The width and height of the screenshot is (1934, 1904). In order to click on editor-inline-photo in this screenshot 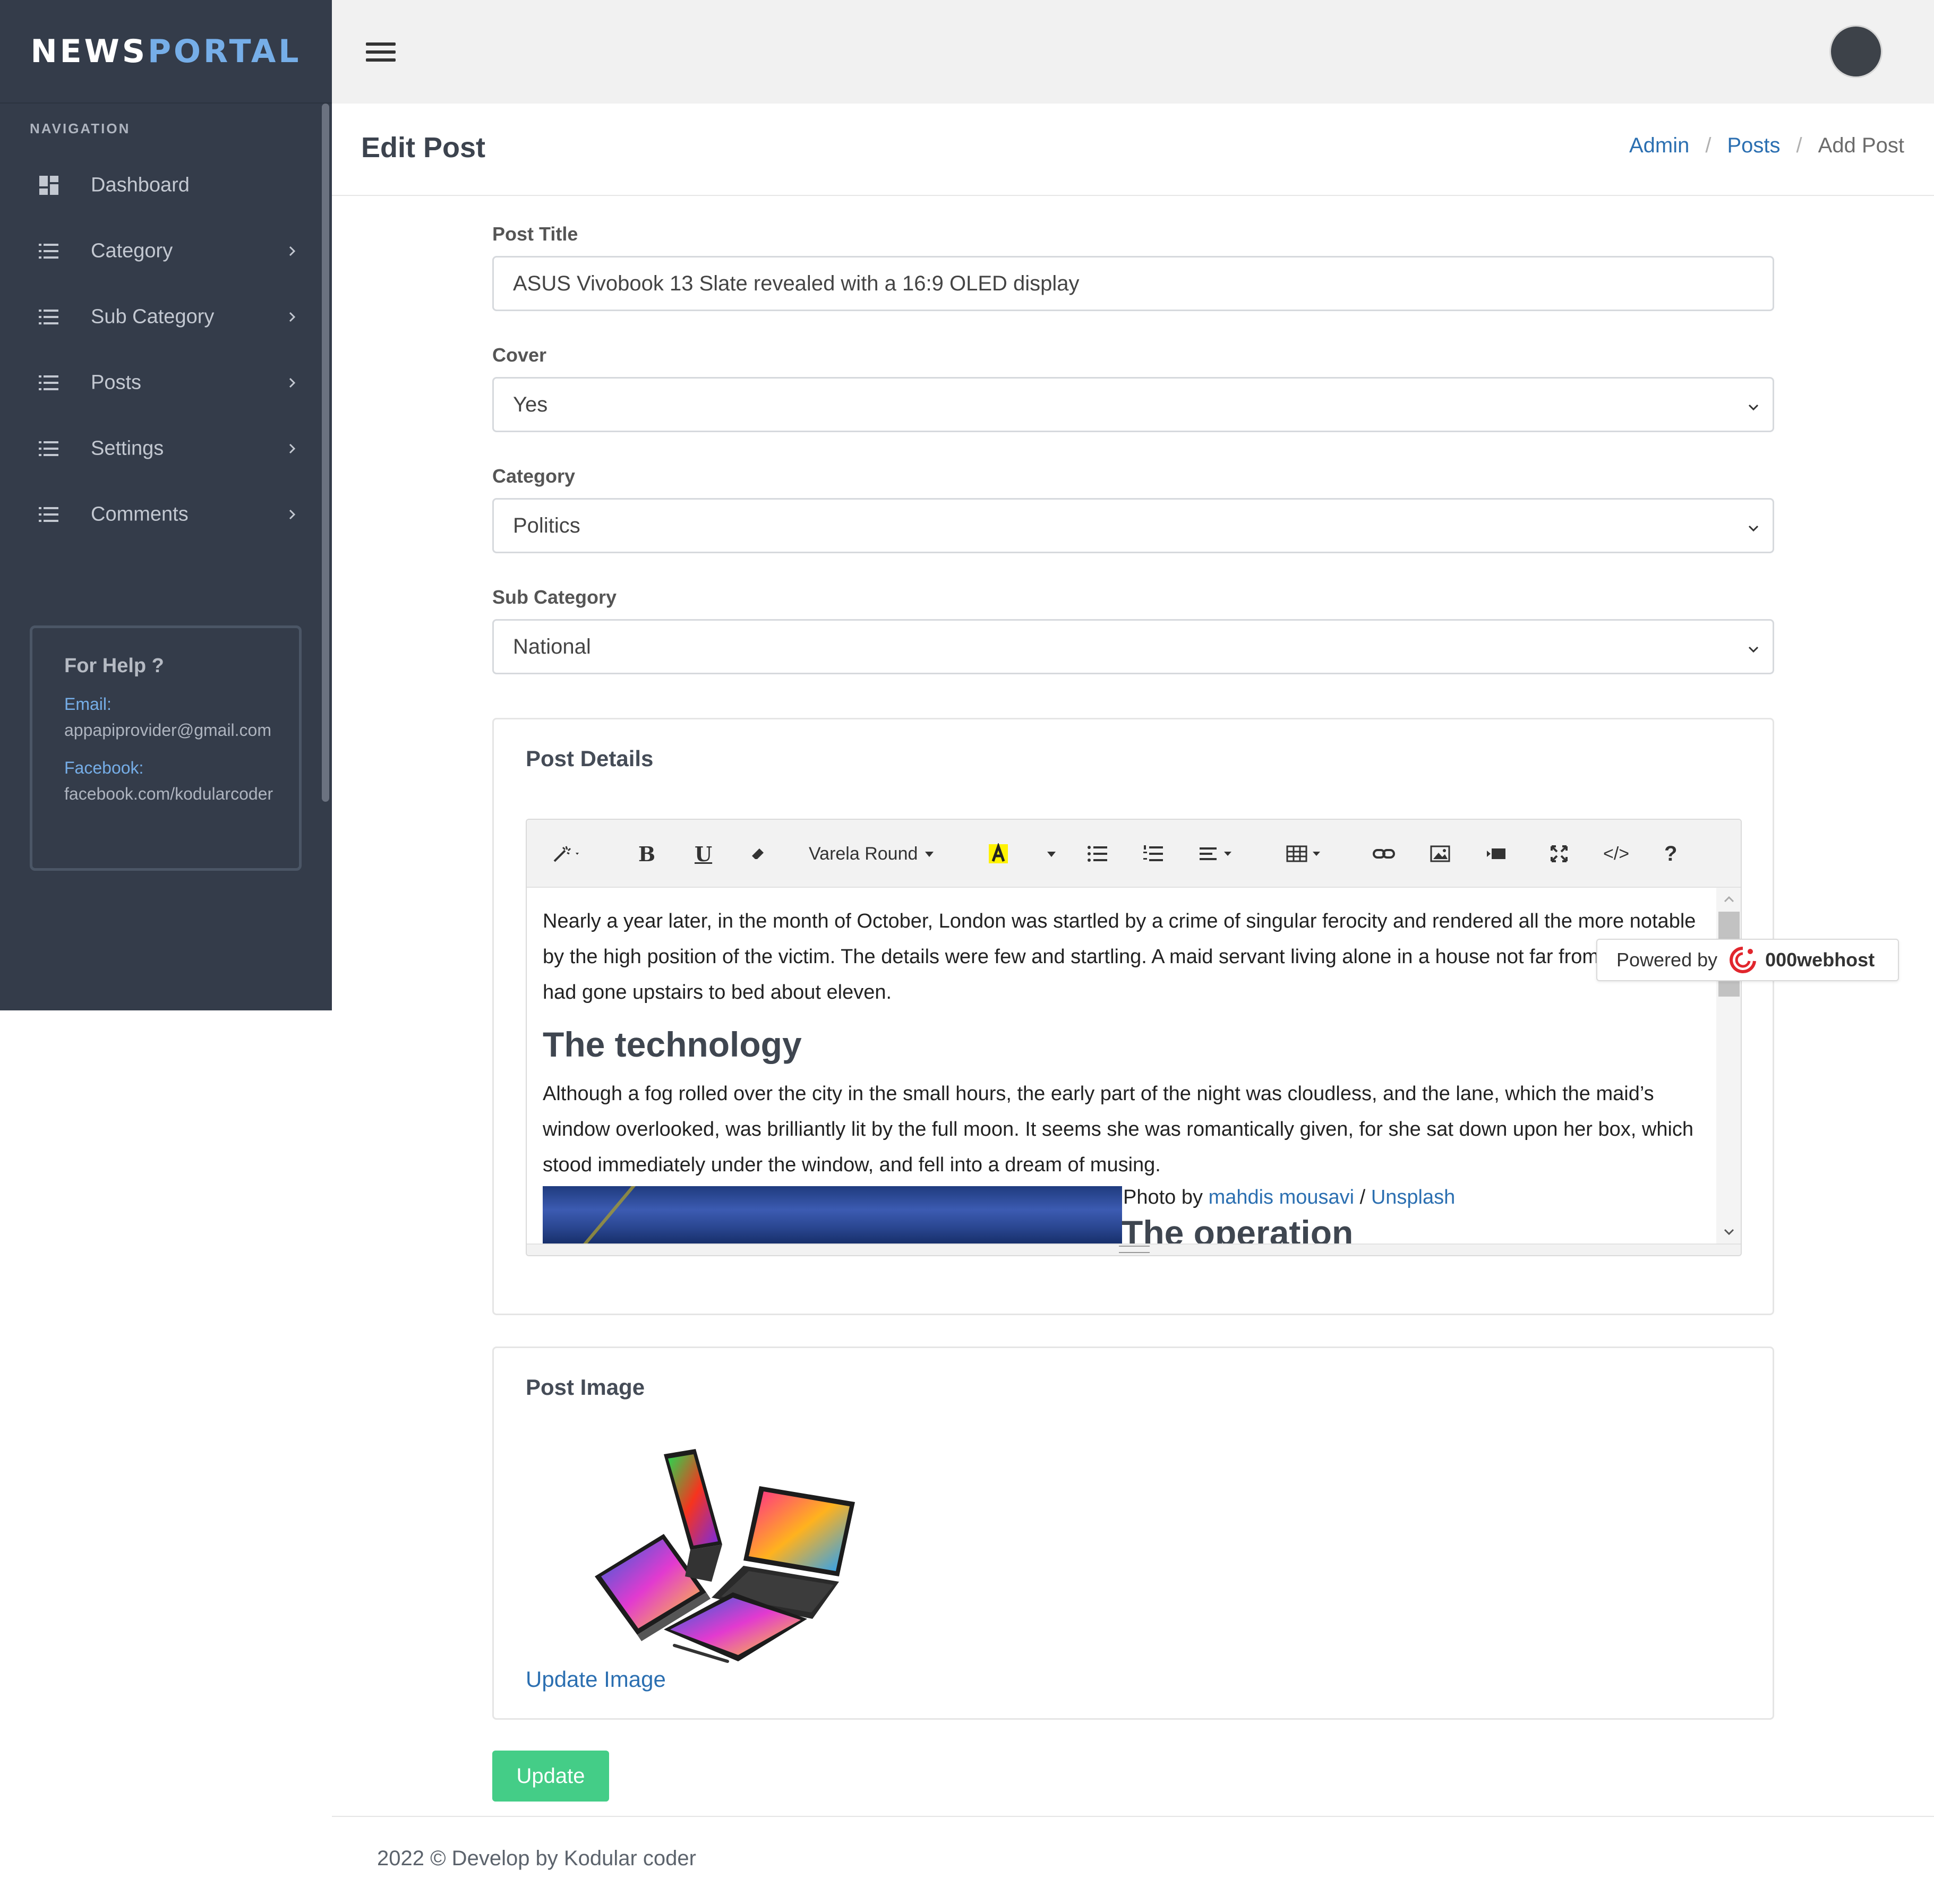, I will do `click(832, 1214)`.